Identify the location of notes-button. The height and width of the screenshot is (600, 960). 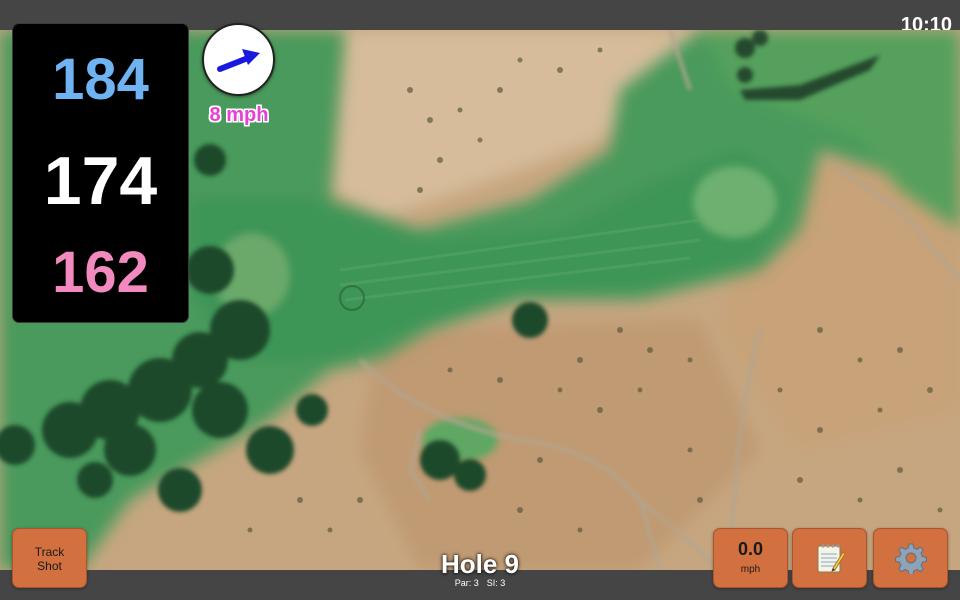
(829, 558).